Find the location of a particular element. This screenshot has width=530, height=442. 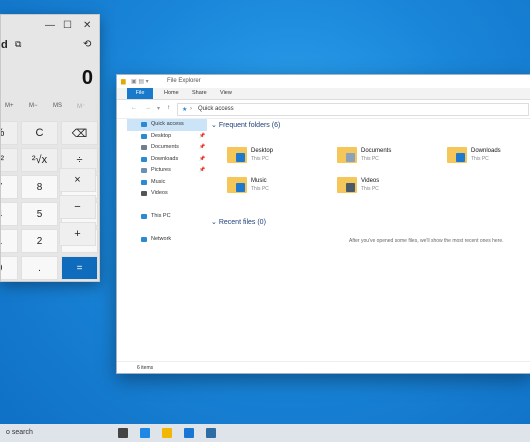

tab-share: Share is located at coordinates (199, 93).